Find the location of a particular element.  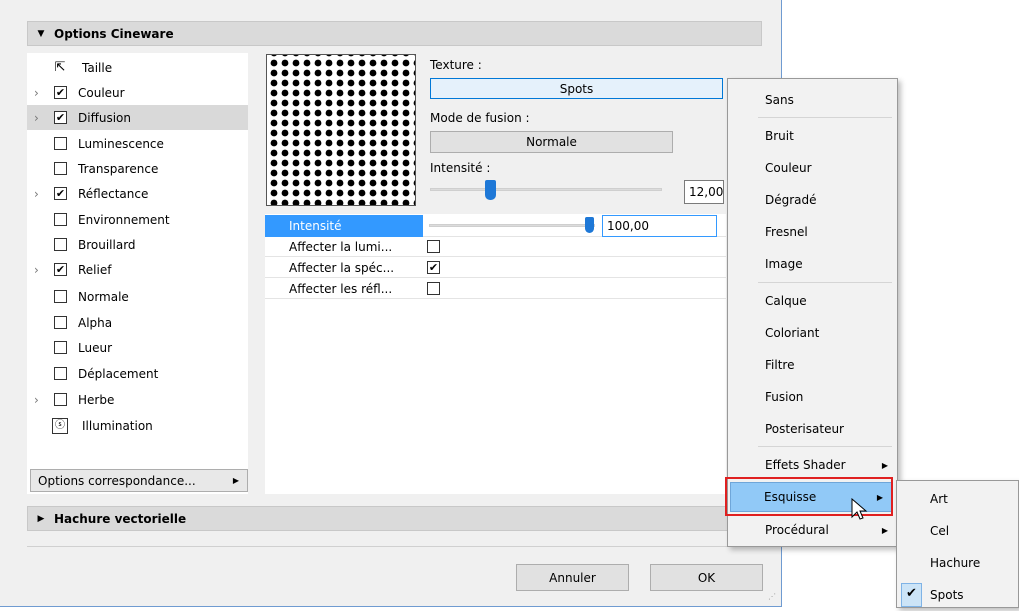

menu-item-label: Fresnel is located at coordinates (786, 232).